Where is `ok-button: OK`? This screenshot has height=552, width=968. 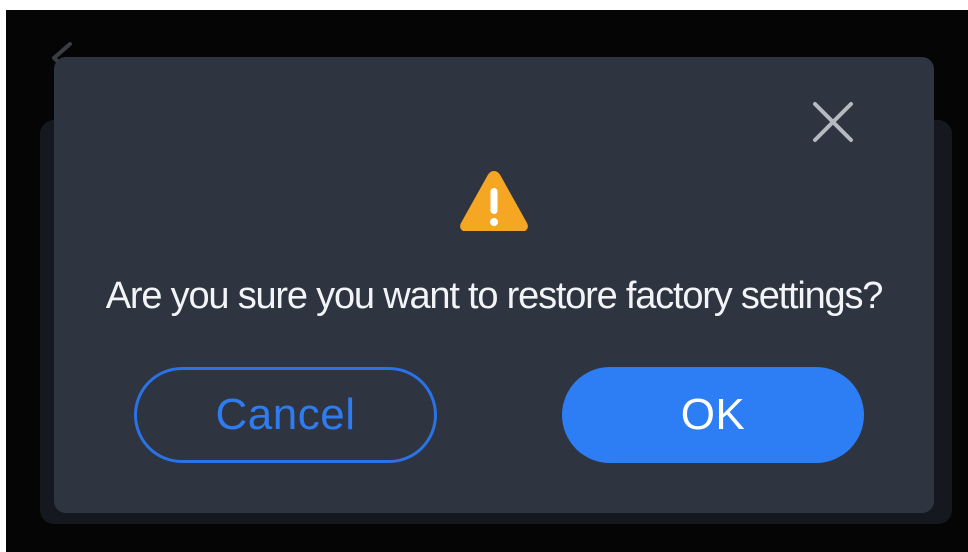
ok-button: OK is located at coordinates (713, 415).